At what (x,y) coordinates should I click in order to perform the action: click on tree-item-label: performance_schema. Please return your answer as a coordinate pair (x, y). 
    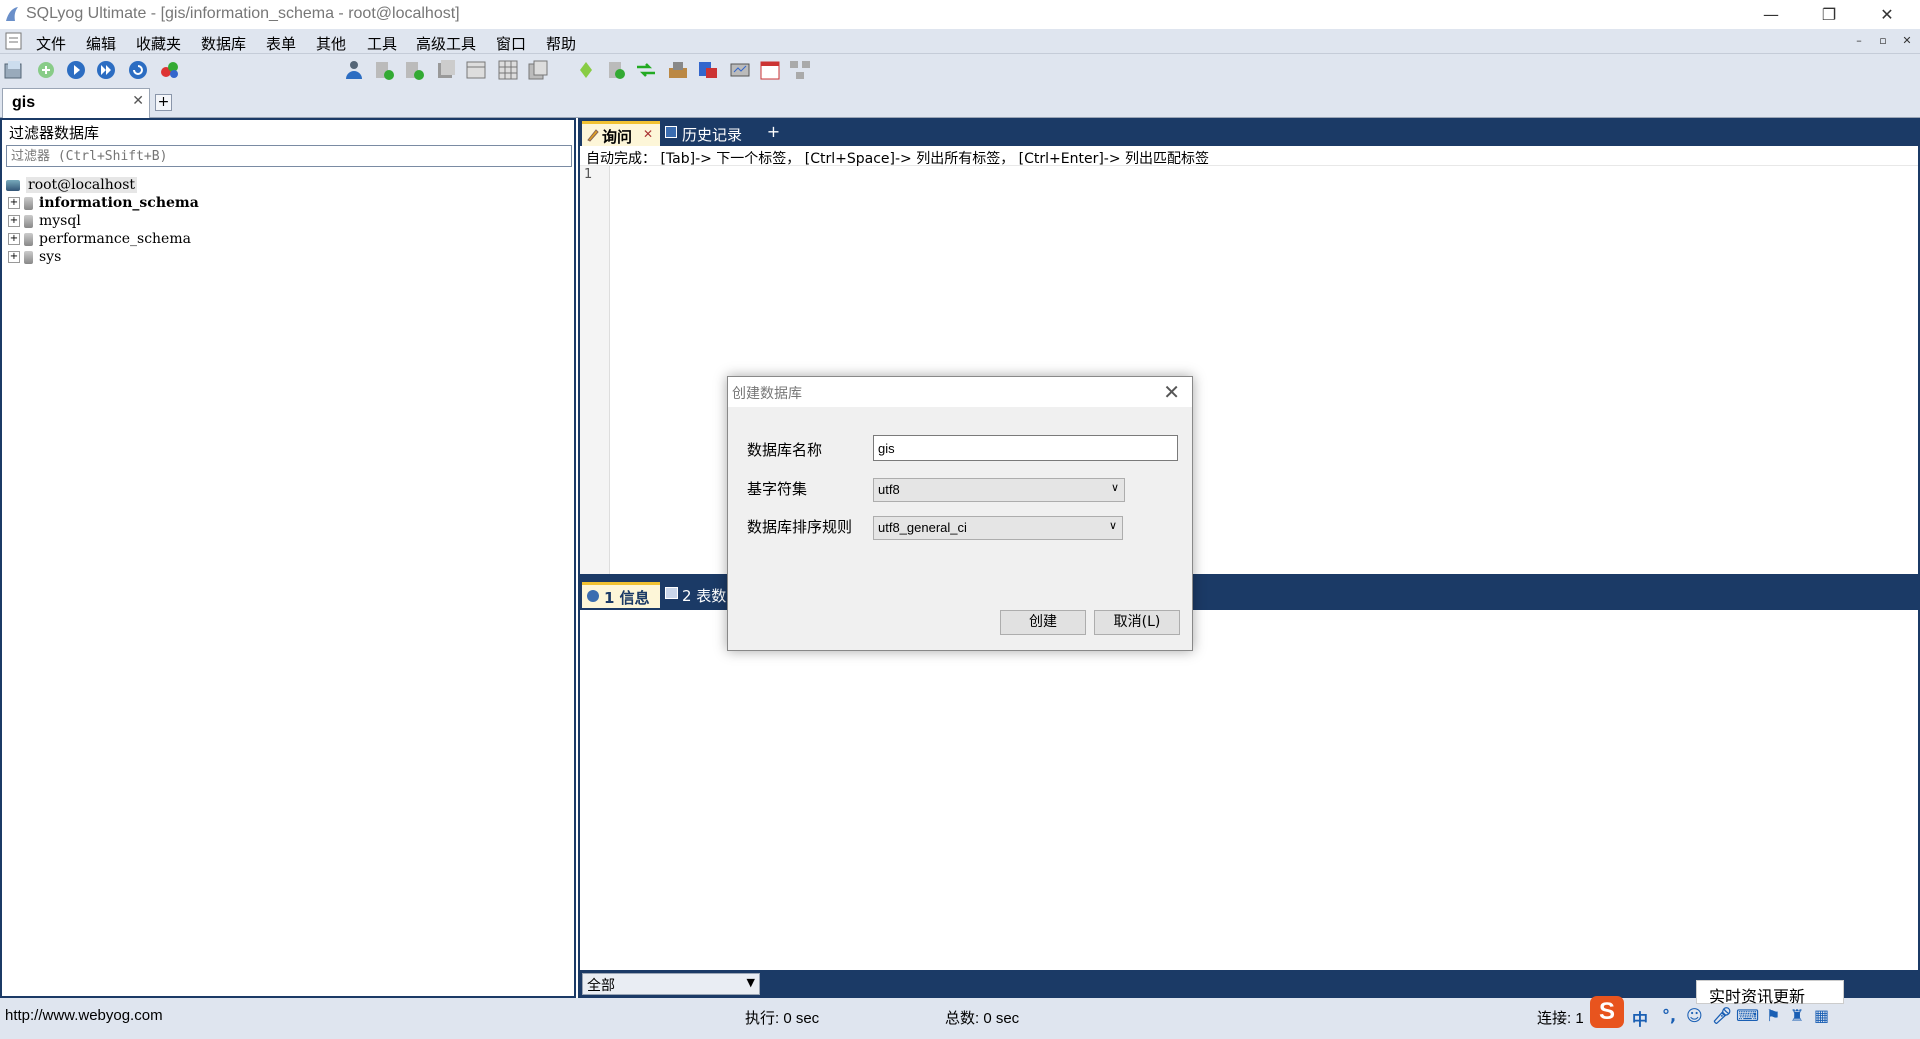
    Looking at the image, I should click on (115, 239).